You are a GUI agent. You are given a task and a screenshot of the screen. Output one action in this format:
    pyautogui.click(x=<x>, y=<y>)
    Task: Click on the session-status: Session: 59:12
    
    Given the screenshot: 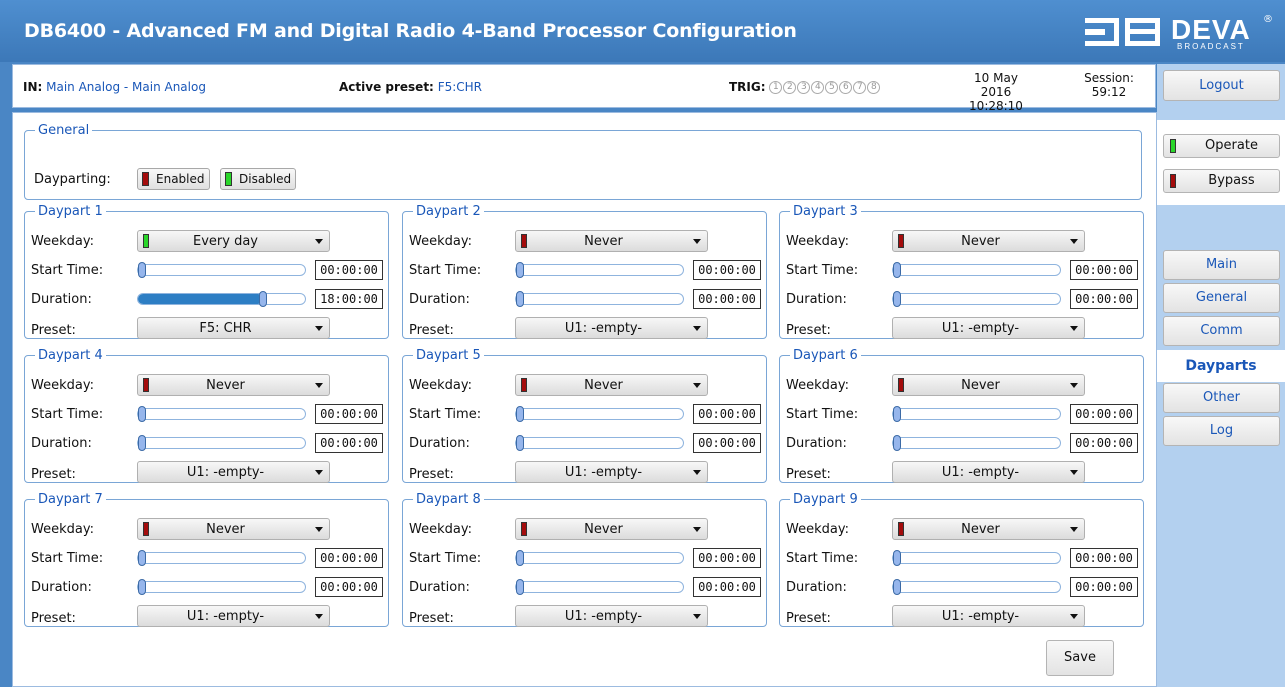 What is the action you would take?
    pyautogui.click(x=1109, y=85)
    